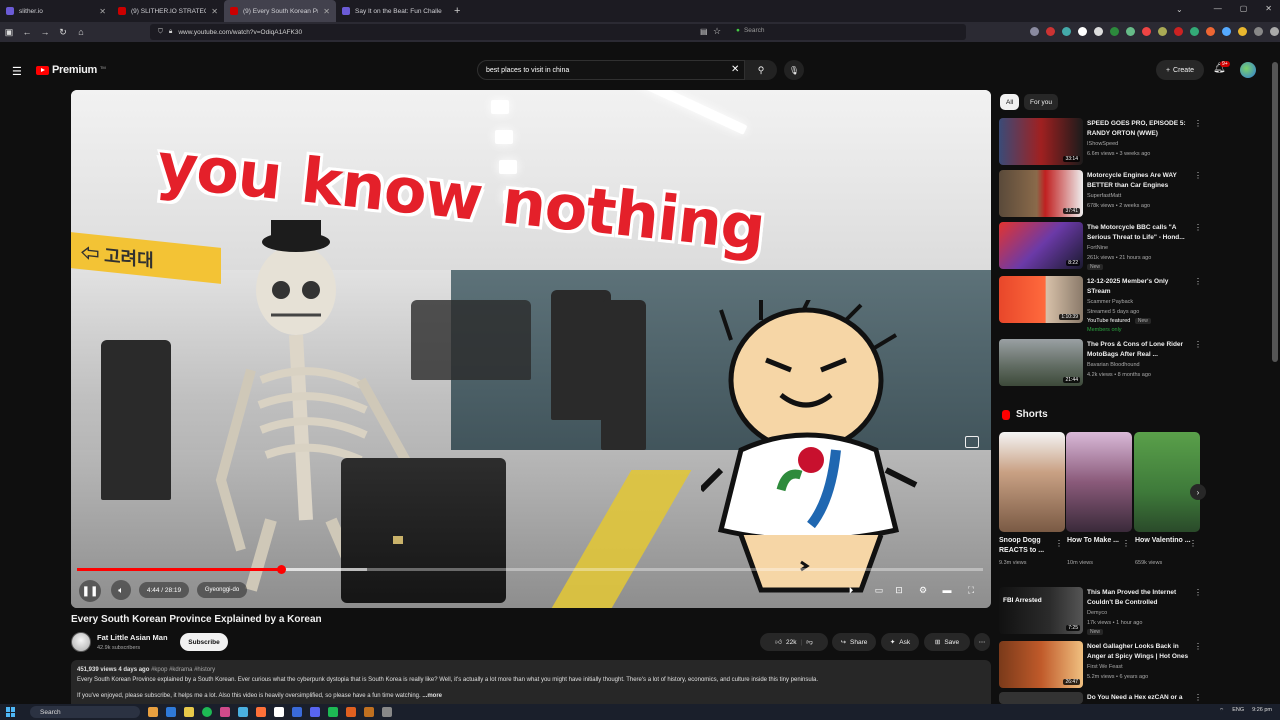 The image size is (1280, 720). Describe the element at coordinates (971, 590) in the screenshot. I see `fullscreen-button: ⛶` at that location.